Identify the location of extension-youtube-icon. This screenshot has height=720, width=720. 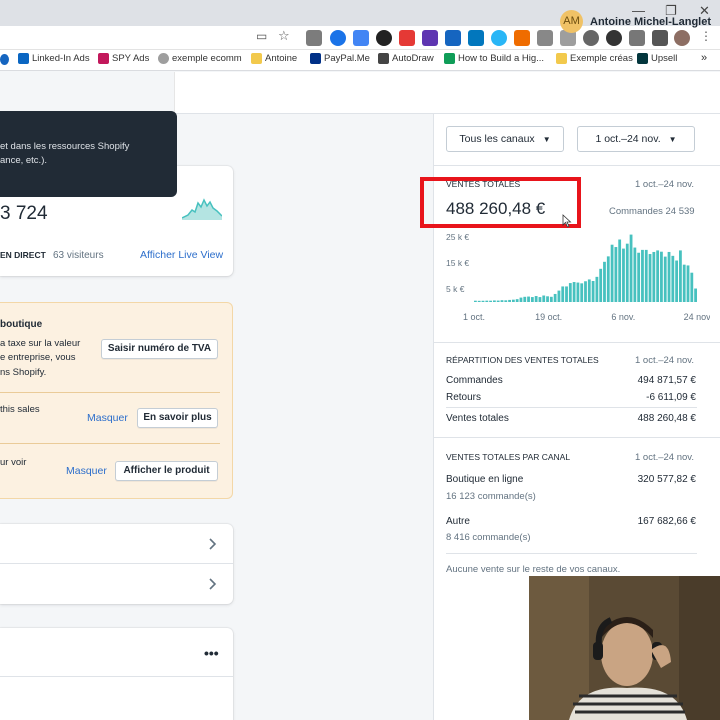
(407, 38).